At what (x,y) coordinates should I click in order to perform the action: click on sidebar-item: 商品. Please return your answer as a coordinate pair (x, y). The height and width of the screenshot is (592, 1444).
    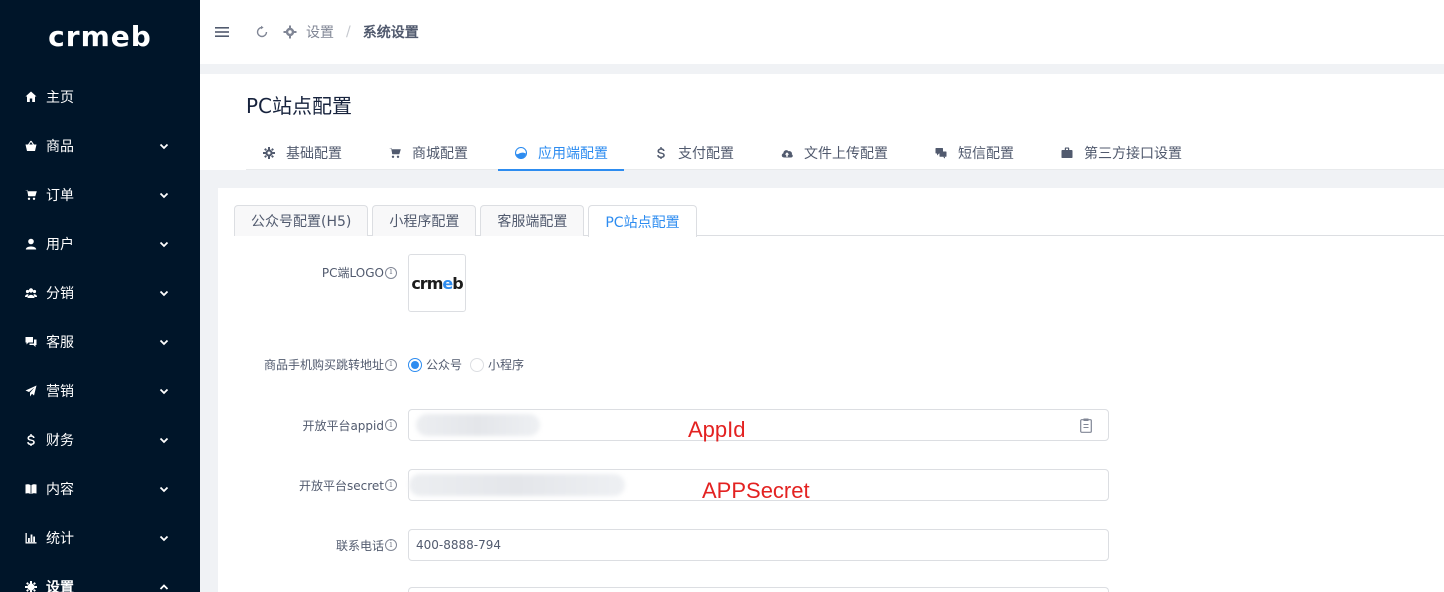
    Looking at the image, I should click on (100, 145).